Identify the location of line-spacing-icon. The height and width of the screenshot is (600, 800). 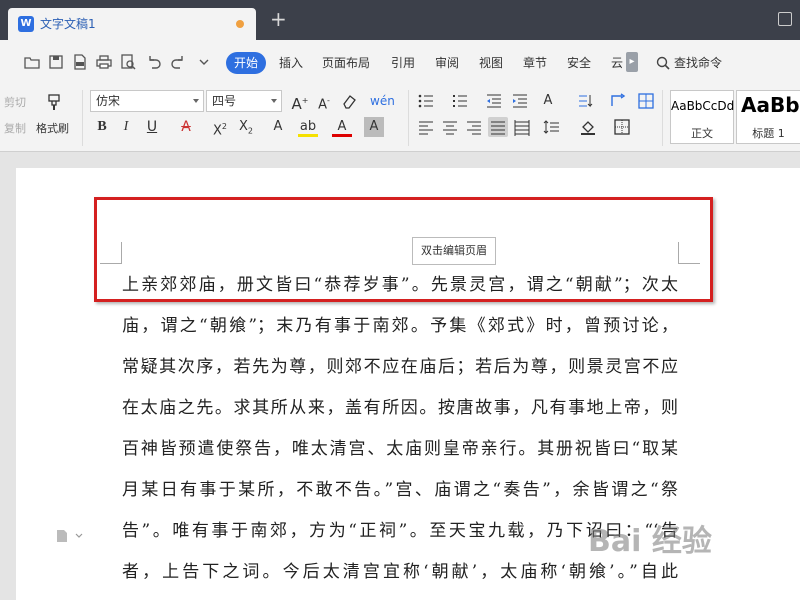
(552, 127).